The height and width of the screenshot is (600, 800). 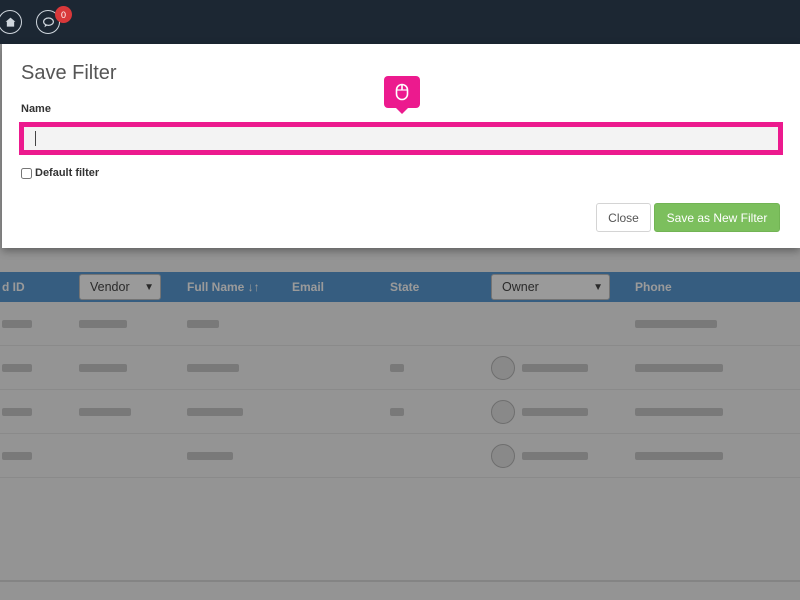 What do you see at coordinates (401, 138) in the screenshot?
I see `filter-name-input` at bounding box center [401, 138].